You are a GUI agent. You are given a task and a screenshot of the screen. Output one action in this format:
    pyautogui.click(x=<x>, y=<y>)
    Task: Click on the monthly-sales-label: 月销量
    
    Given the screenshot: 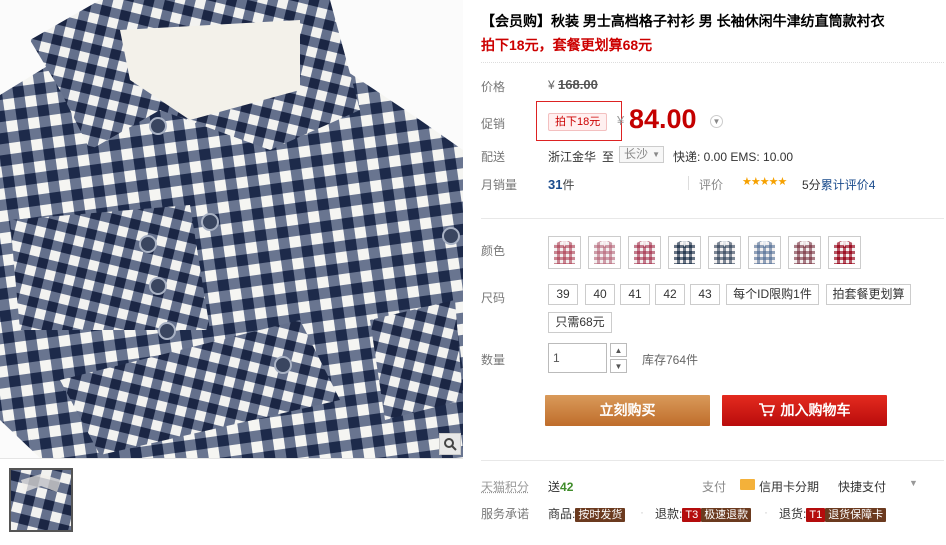 What is the action you would take?
    pyautogui.click(x=499, y=185)
    